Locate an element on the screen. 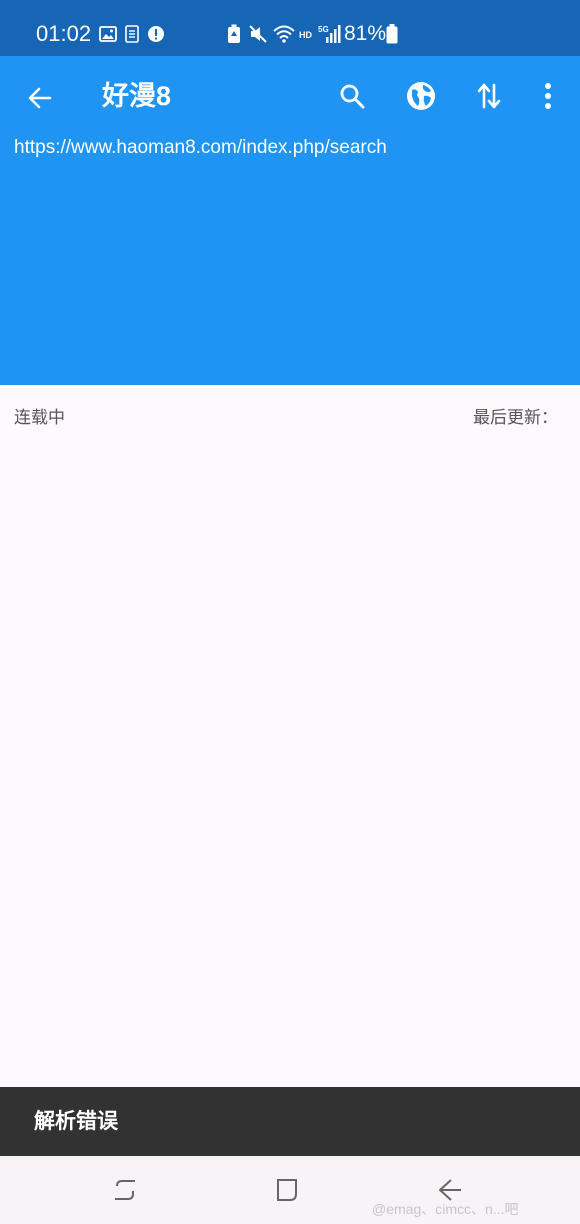 The width and height of the screenshot is (580, 1224). recents-button is located at coordinates (125, 1190).